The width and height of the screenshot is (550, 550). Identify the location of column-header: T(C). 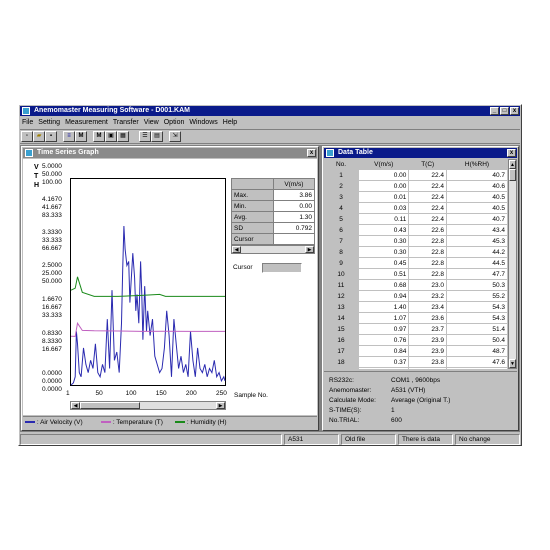
(427, 164).